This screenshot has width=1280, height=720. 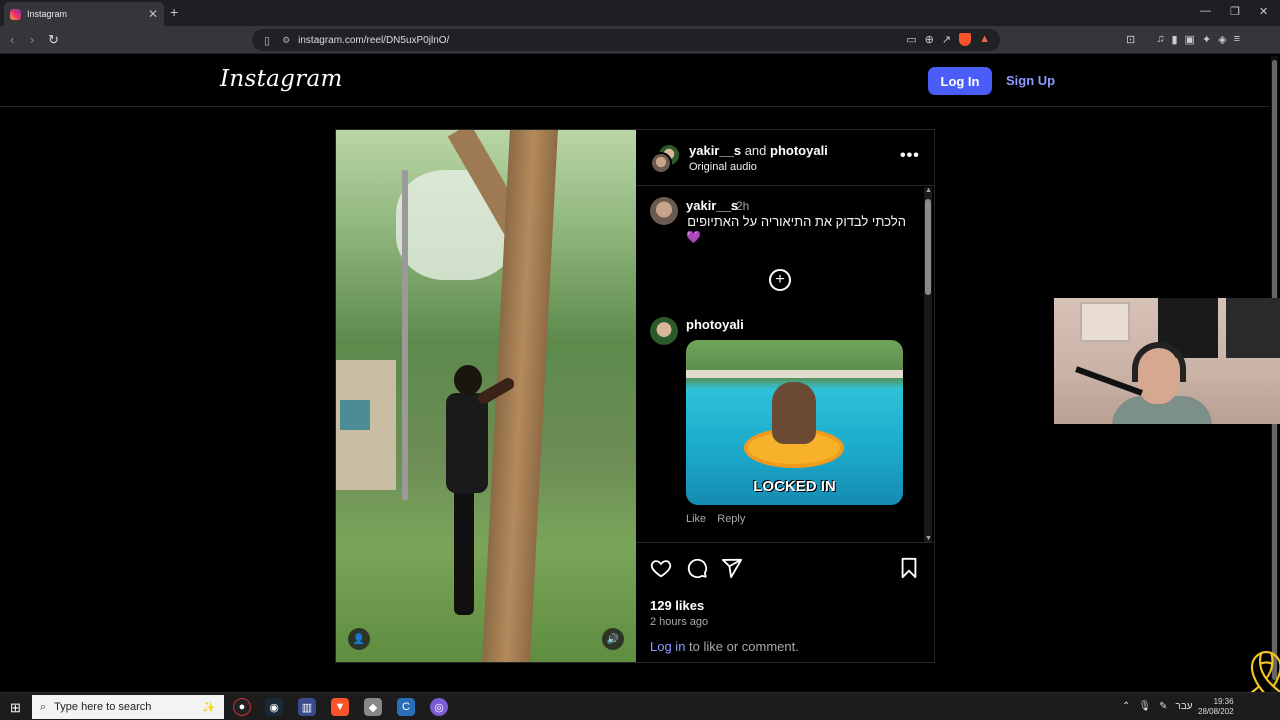 What do you see at coordinates (731, 519) in the screenshot?
I see `comment-reply-button: Reply` at bounding box center [731, 519].